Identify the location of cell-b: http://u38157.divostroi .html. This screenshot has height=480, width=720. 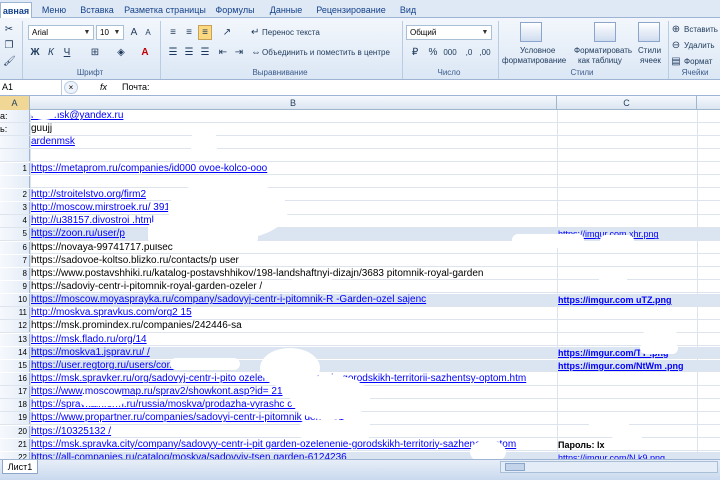
(293, 221).